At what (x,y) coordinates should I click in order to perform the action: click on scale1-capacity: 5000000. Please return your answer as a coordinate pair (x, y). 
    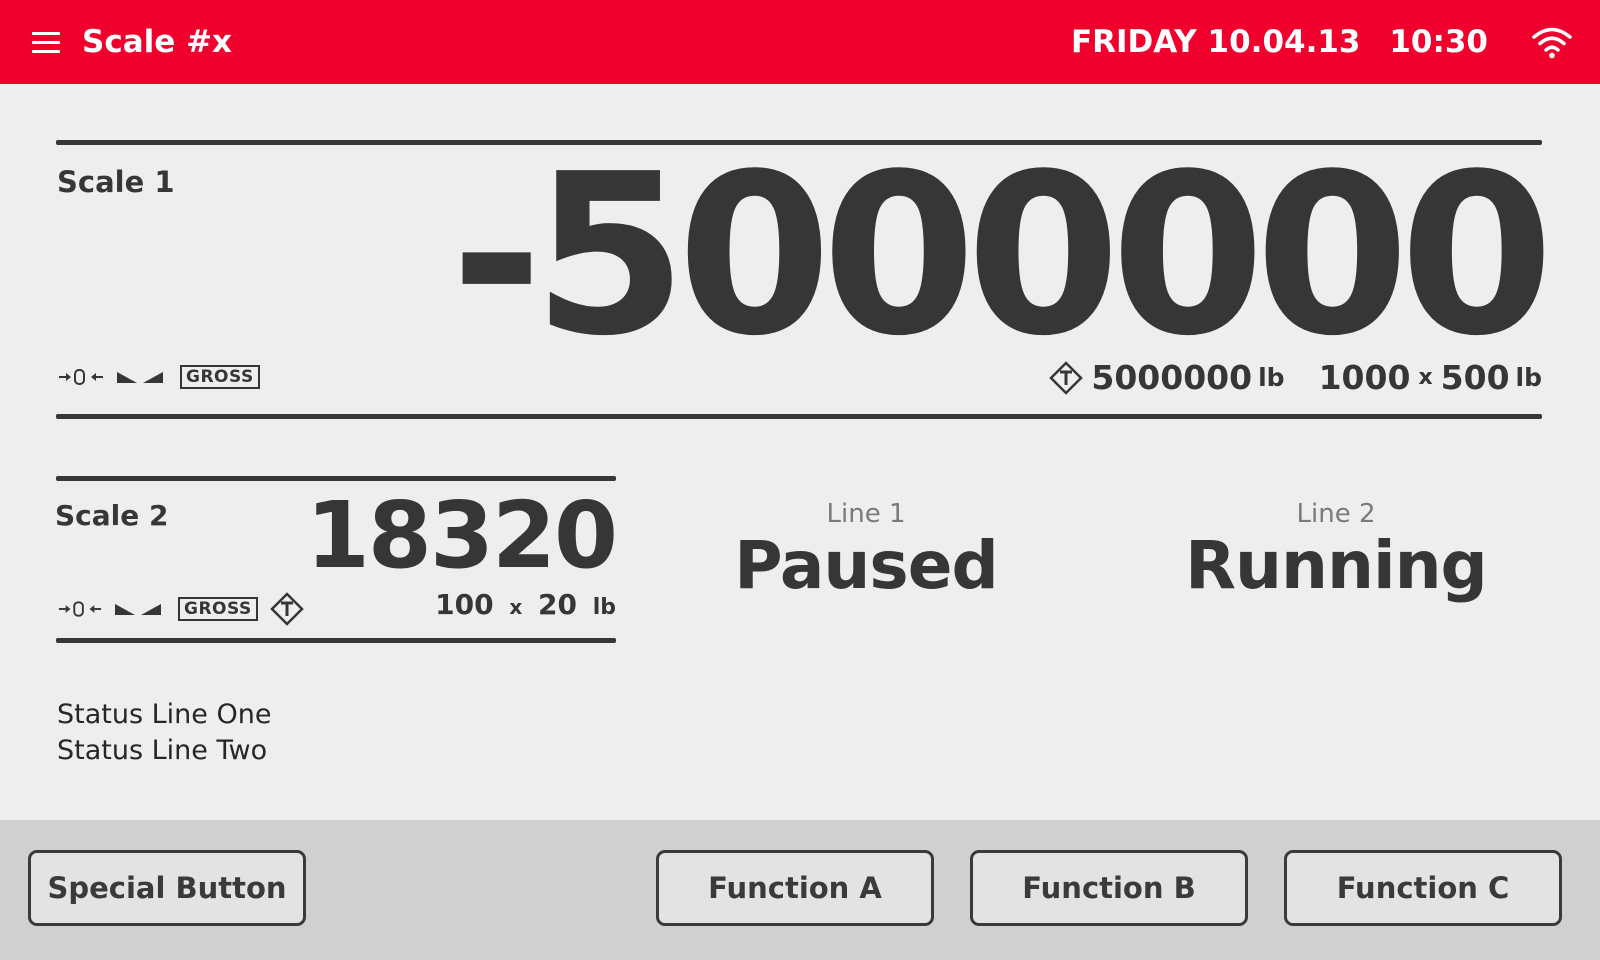
    Looking at the image, I should click on (1172, 377).